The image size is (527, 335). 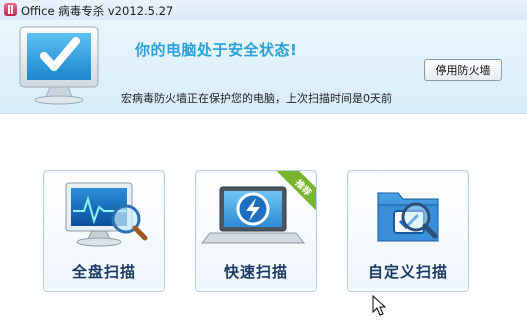 I want to click on app-icon, so click(x=10, y=9).